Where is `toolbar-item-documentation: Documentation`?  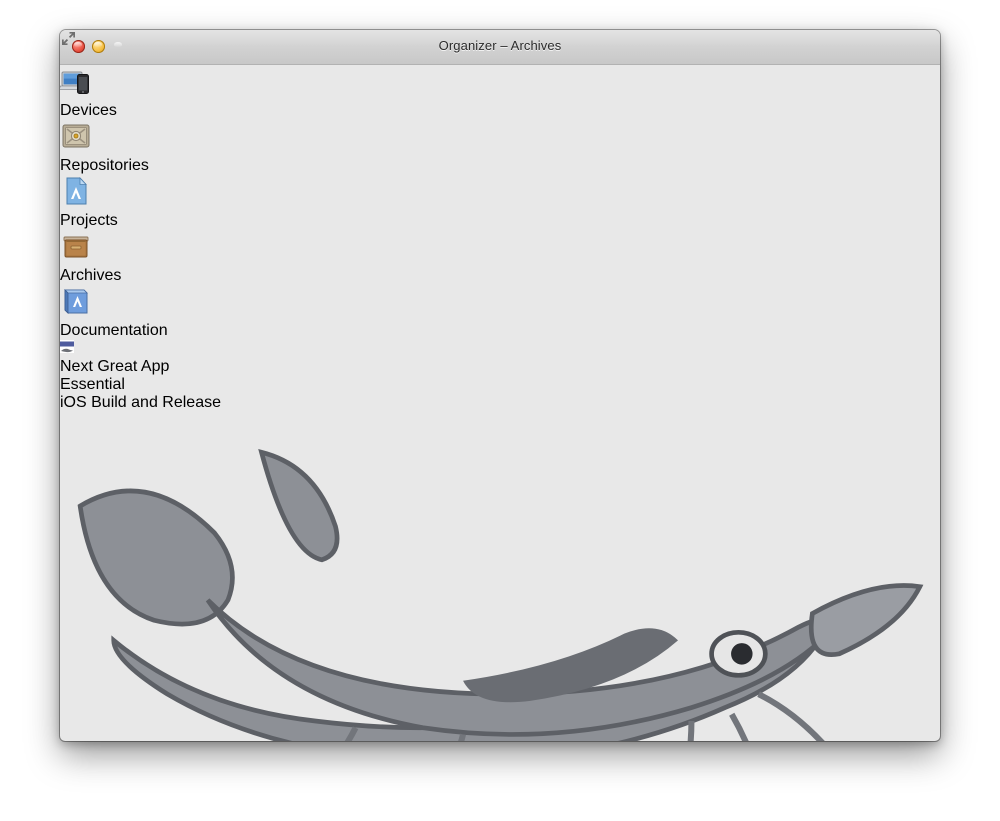 toolbar-item-documentation: Documentation is located at coordinates (500, 312).